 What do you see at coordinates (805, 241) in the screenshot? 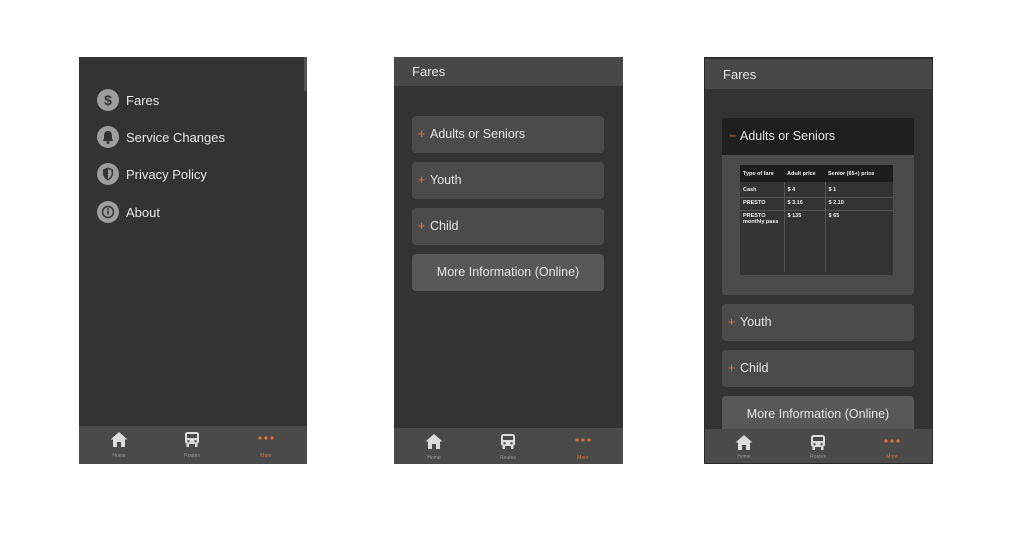
I see `table-cell: $ 135` at bounding box center [805, 241].